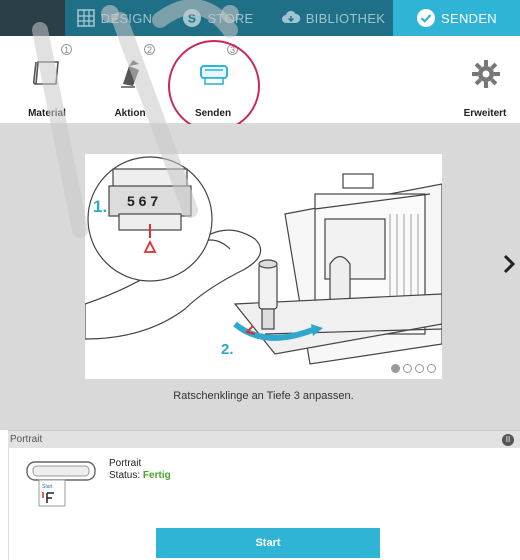  Describe the element at coordinates (150, 219) in the screenshot. I see `blade-dial-callout` at that location.